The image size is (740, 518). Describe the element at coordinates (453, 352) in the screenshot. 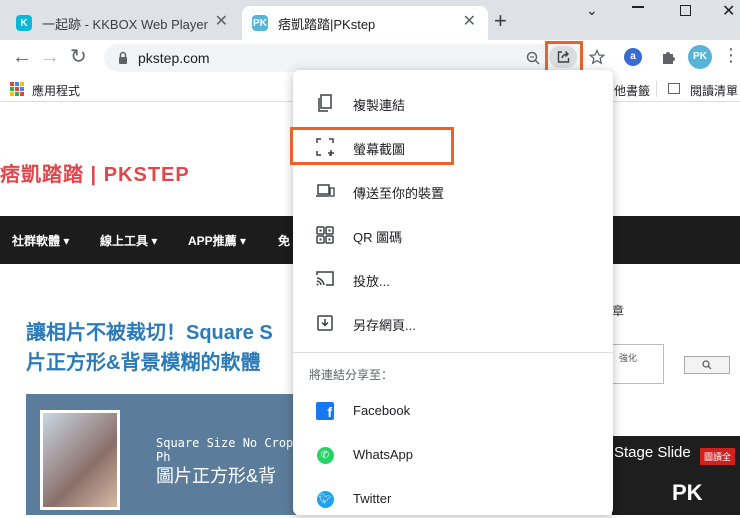

I see `menu-divider` at that location.